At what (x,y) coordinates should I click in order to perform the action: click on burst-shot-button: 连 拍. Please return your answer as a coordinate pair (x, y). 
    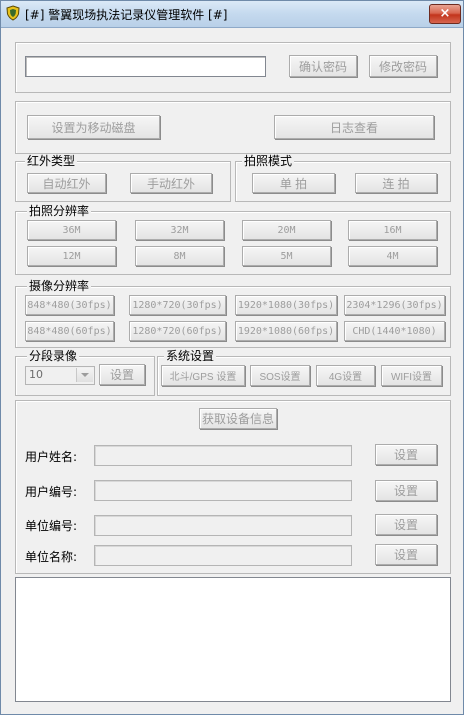
    Looking at the image, I should click on (396, 183).